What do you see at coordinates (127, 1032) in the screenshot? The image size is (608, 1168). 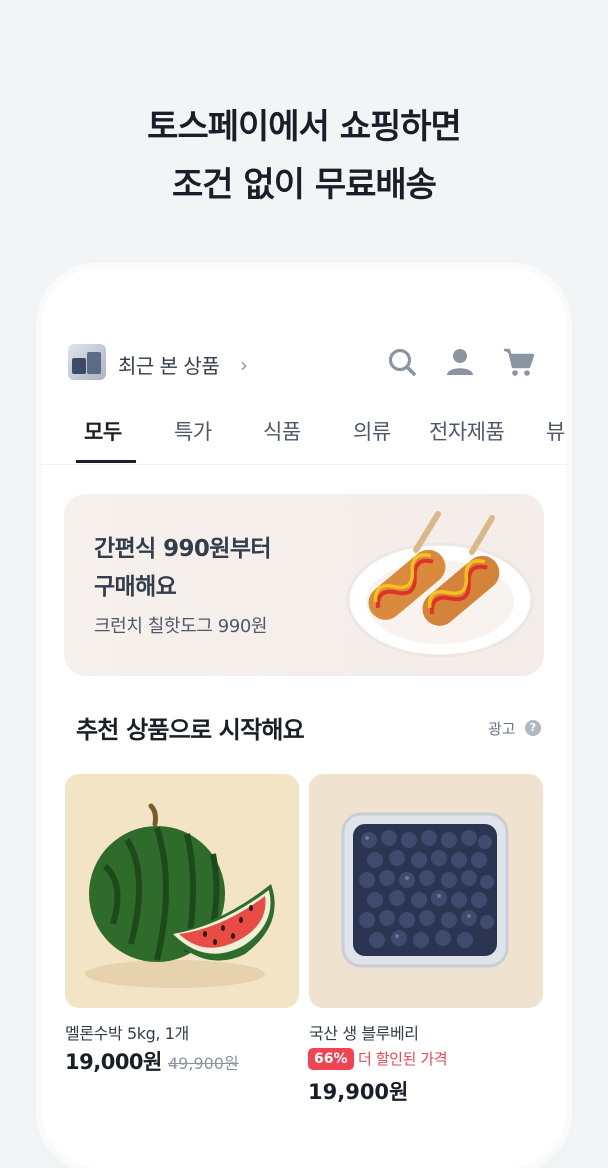 I see `product-name: 멜론수박 5kg, 1개` at bounding box center [127, 1032].